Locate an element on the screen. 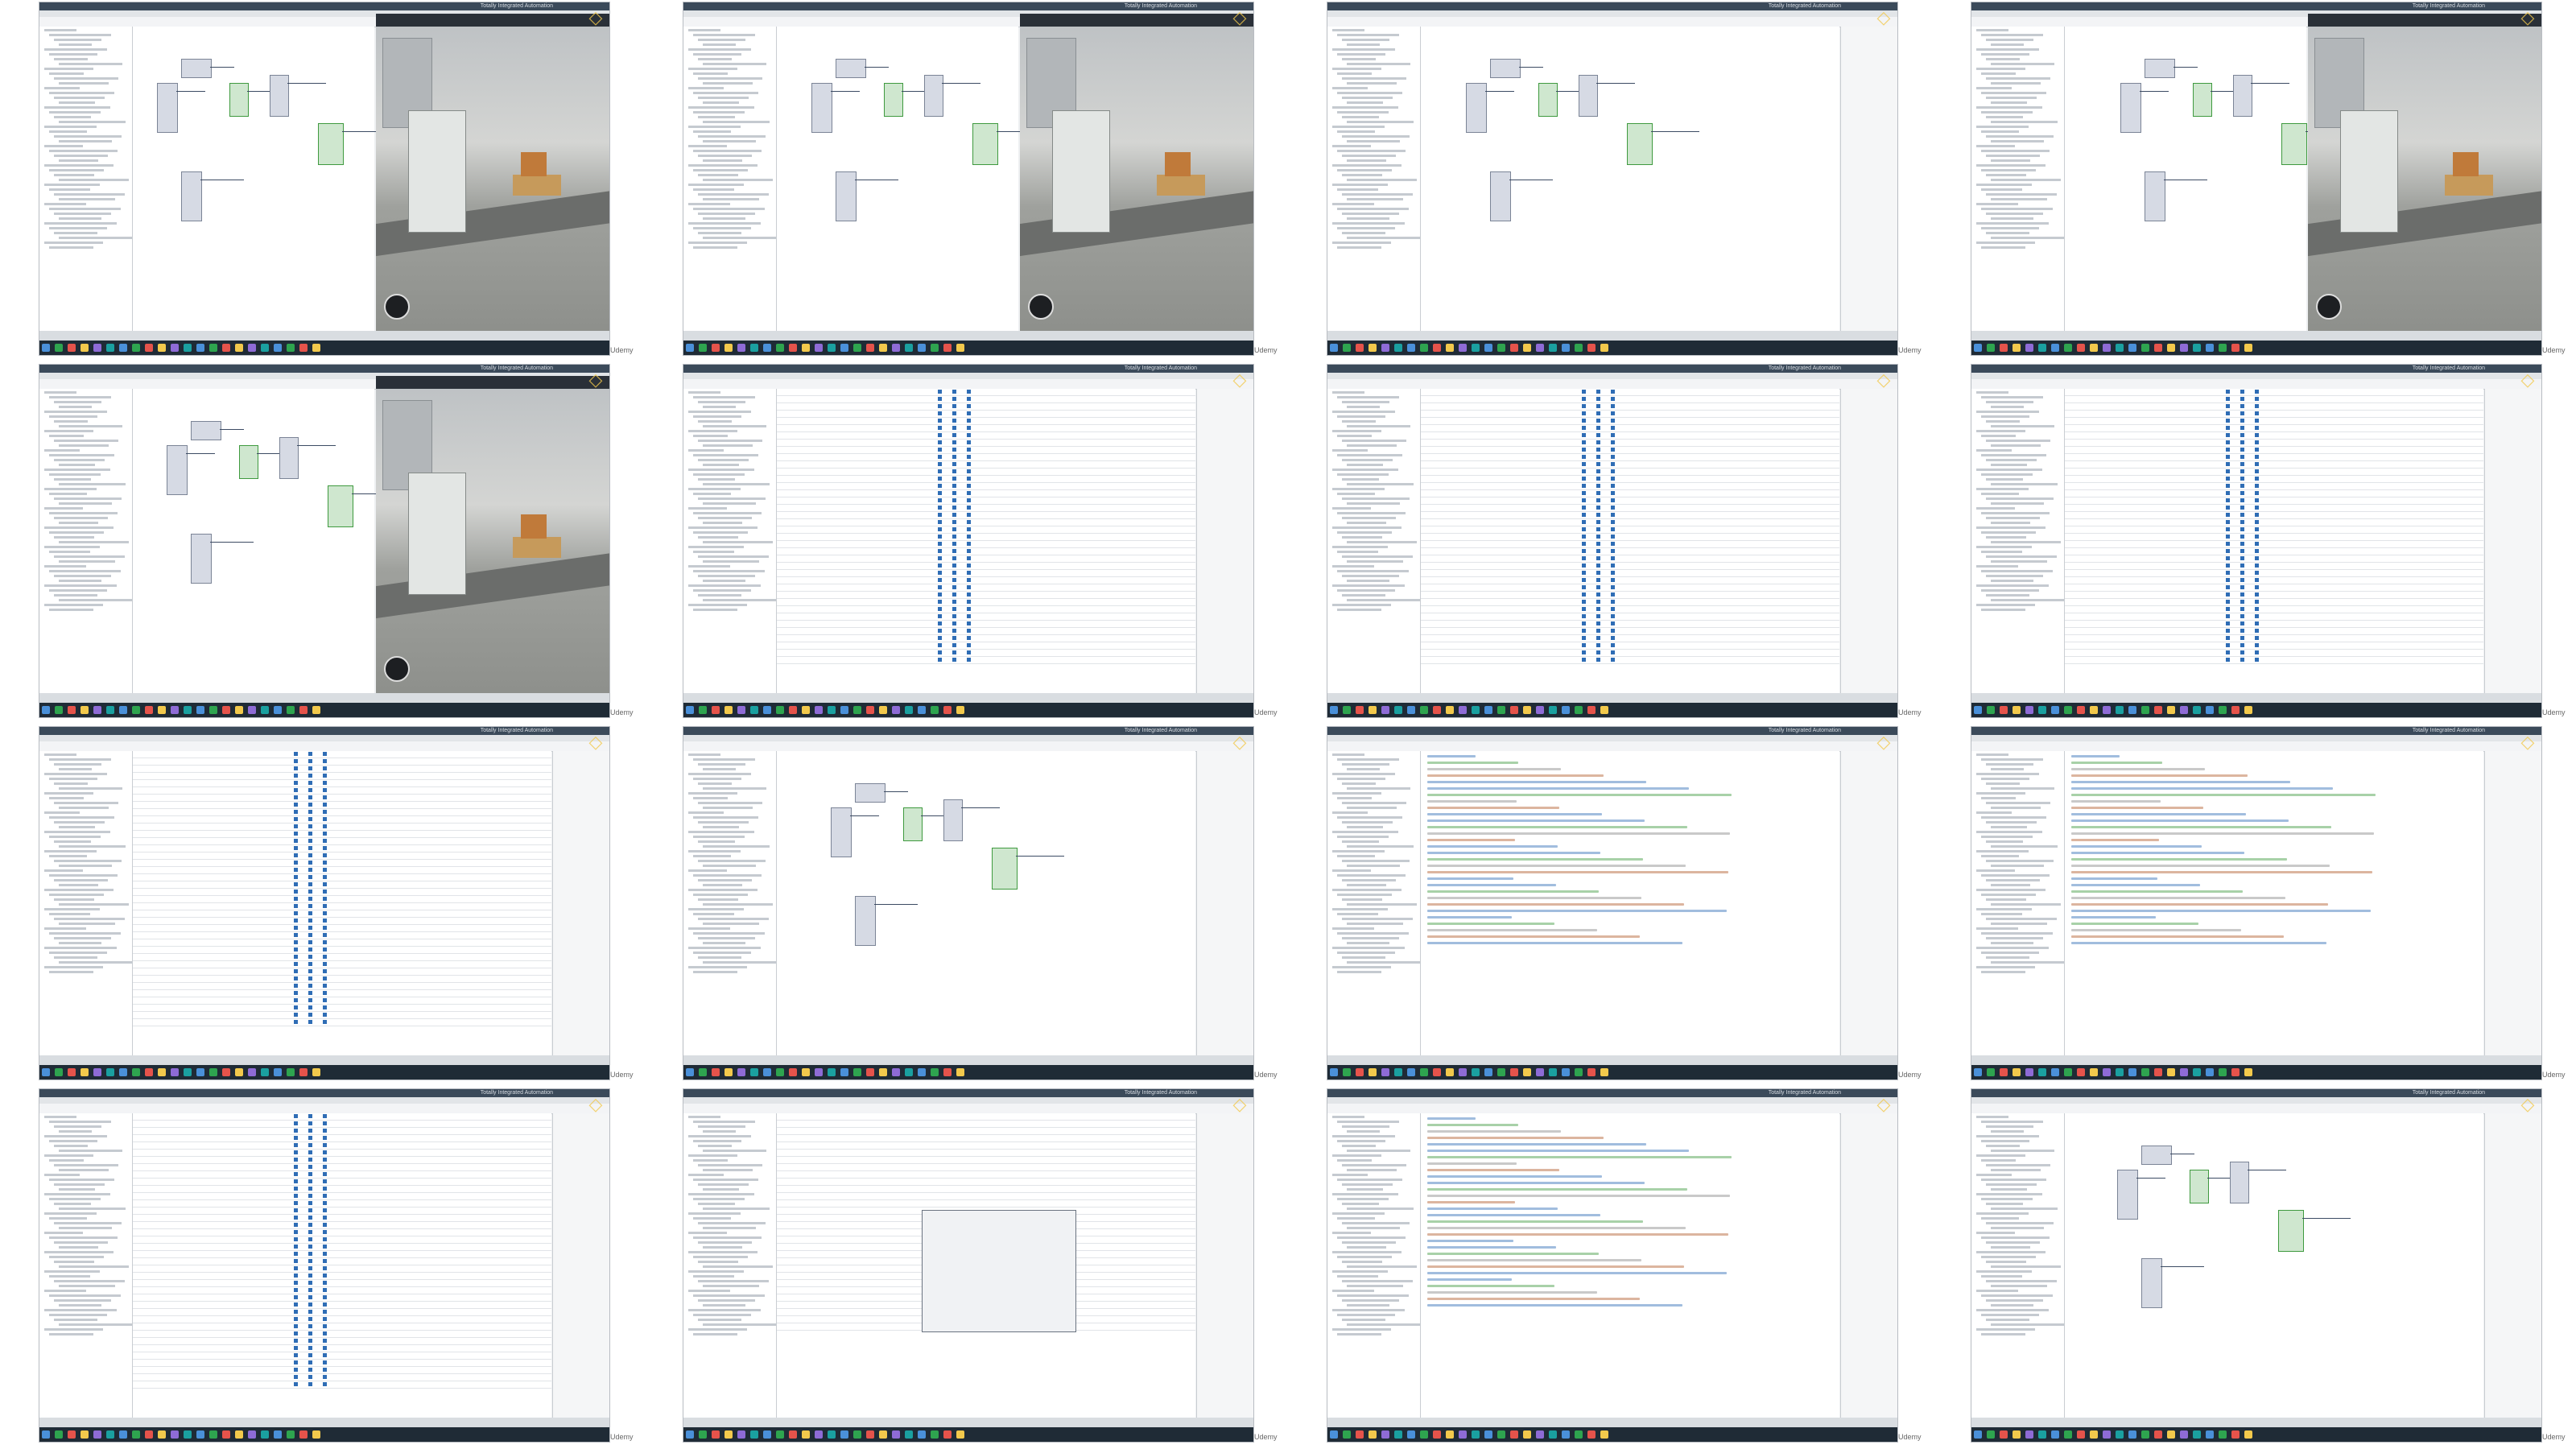 Image resolution: width=2576 pixels, height=1449 pixels. ladder-function-block is located at coordinates (846, 196).